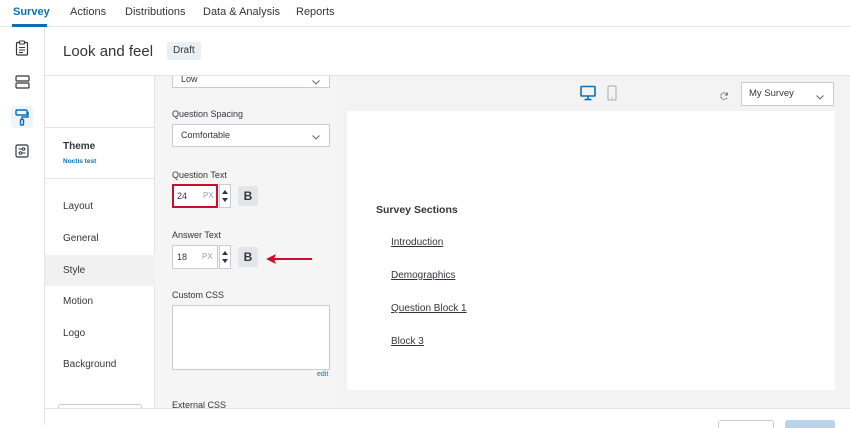  I want to click on mobile-view-icon, so click(612, 95).